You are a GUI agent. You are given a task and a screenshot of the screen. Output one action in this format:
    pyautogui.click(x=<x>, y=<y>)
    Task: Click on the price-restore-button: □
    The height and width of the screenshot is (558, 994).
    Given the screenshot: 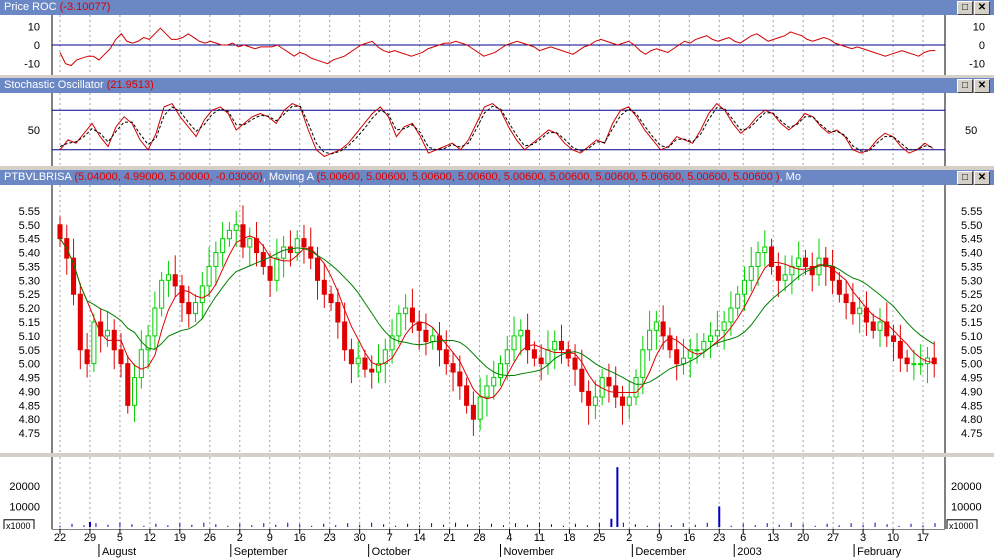 What is the action you would take?
    pyautogui.click(x=965, y=178)
    